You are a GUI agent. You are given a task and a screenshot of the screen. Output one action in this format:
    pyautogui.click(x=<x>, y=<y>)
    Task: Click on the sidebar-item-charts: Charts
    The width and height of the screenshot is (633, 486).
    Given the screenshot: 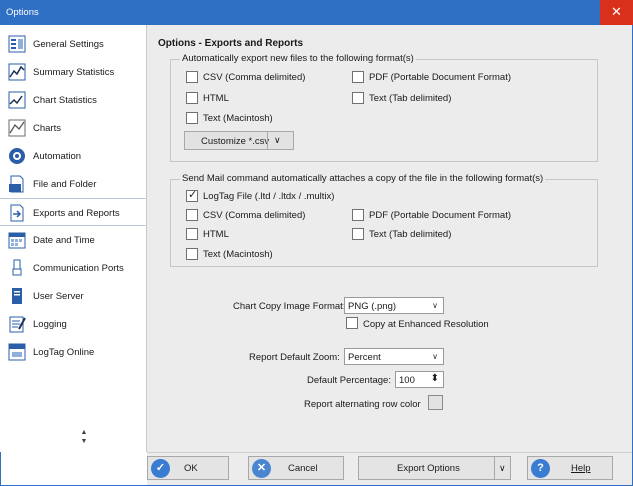 What is the action you would take?
    pyautogui.click(x=73, y=128)
    